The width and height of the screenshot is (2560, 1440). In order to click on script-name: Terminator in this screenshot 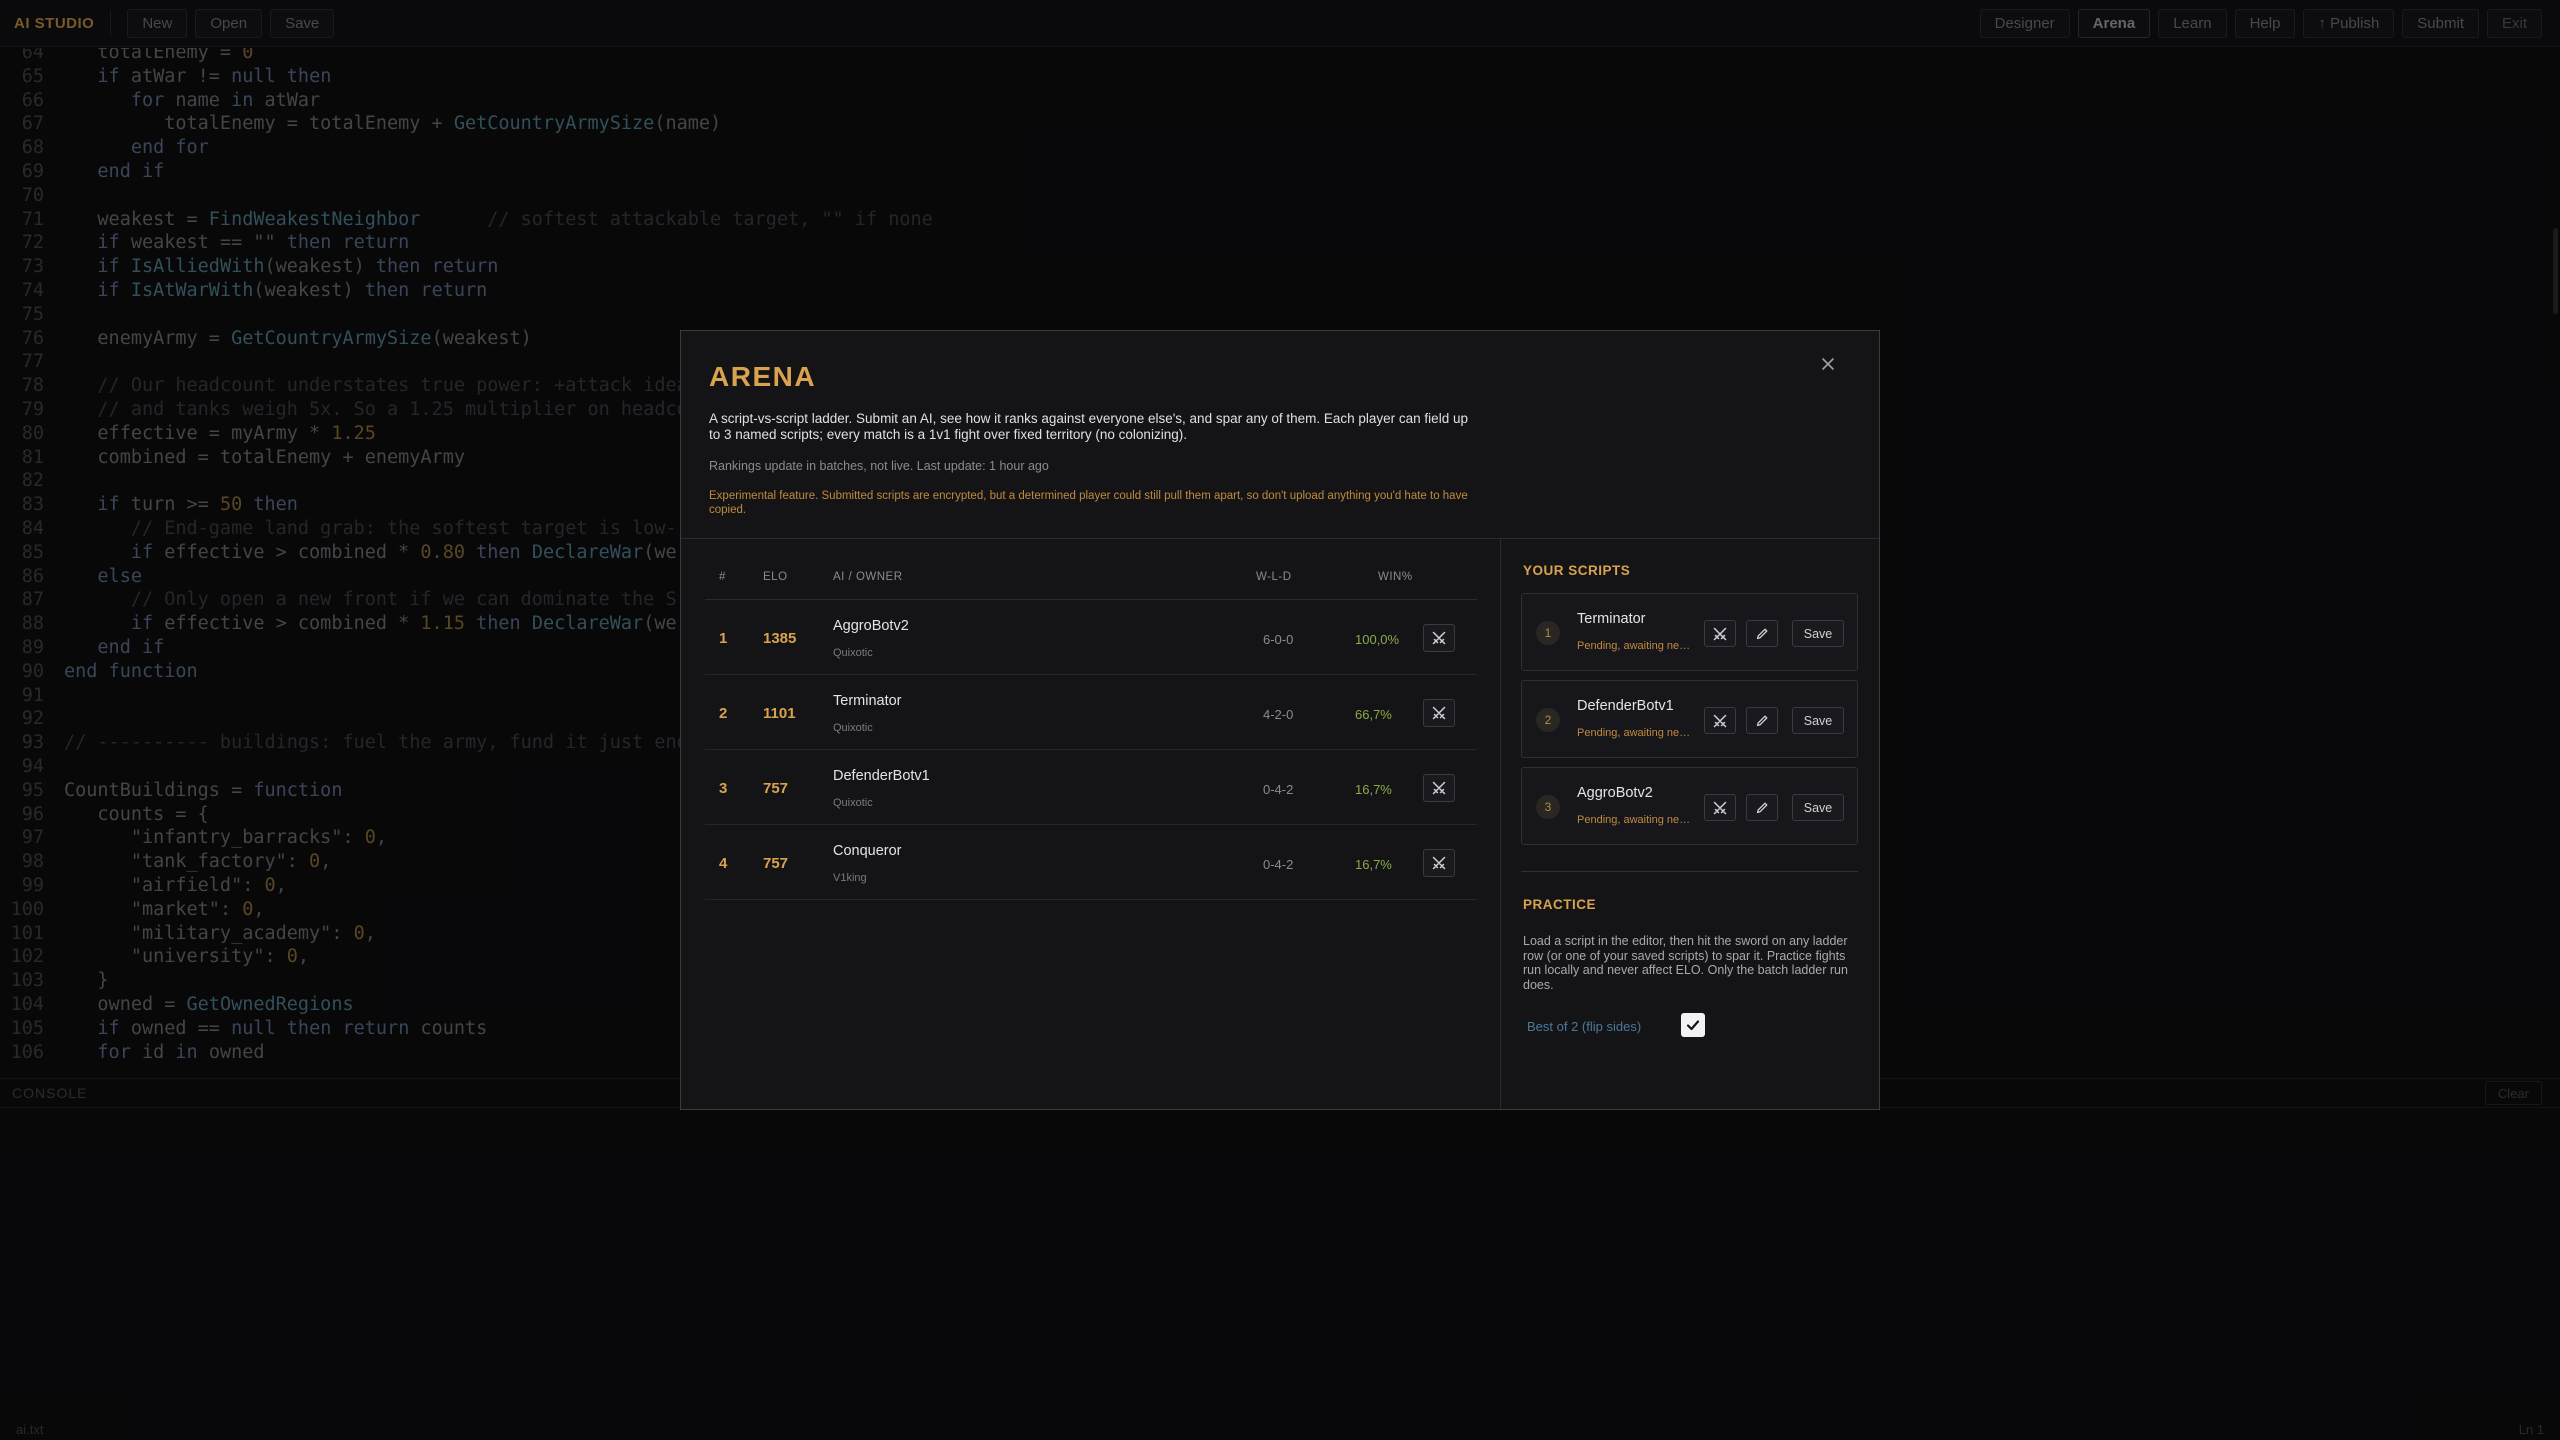, I will do `click(1611, 619)`.